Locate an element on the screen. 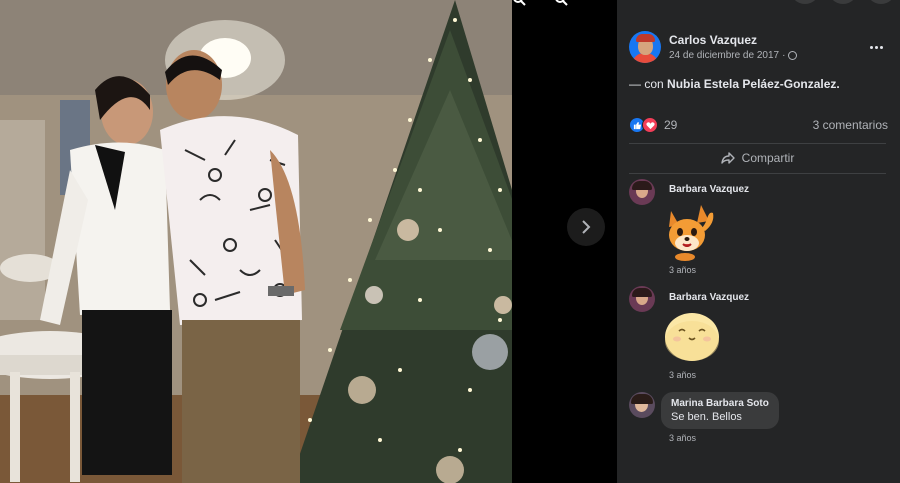 The width and height of the screenshot is (900, 483). love-reaction-icon is located at coordinates (650, 125).